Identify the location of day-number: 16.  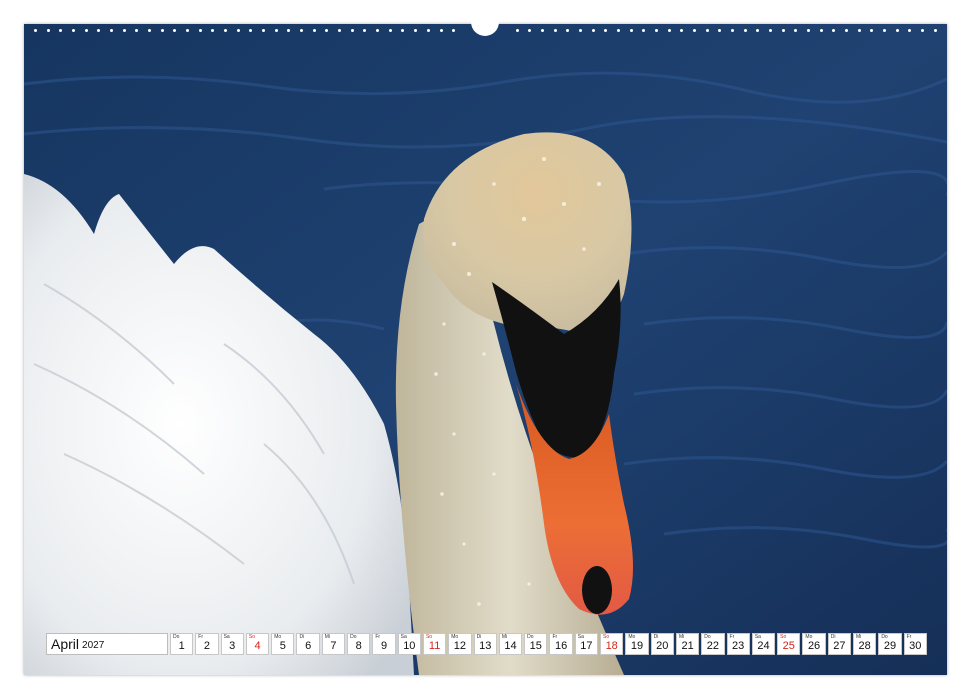
(561, 646).